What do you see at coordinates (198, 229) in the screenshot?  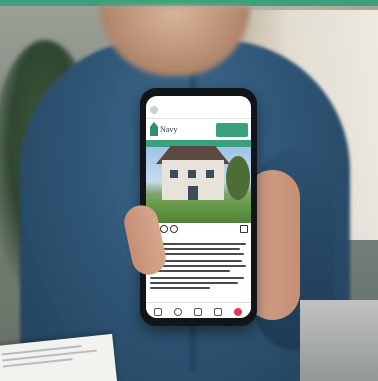 I see `post-actions` at bounding box center [198, 229].